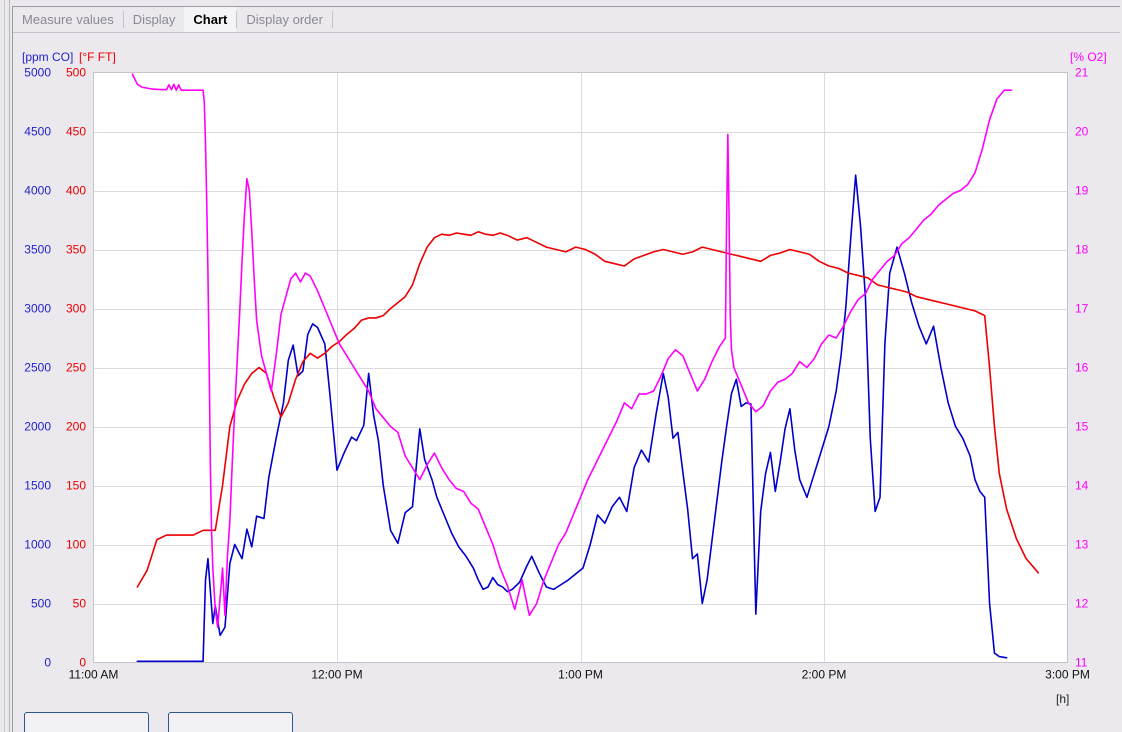 This screenshot has height=732, width=1122. I want to click on tab-measure-values: Measure values, so click(68, 19).